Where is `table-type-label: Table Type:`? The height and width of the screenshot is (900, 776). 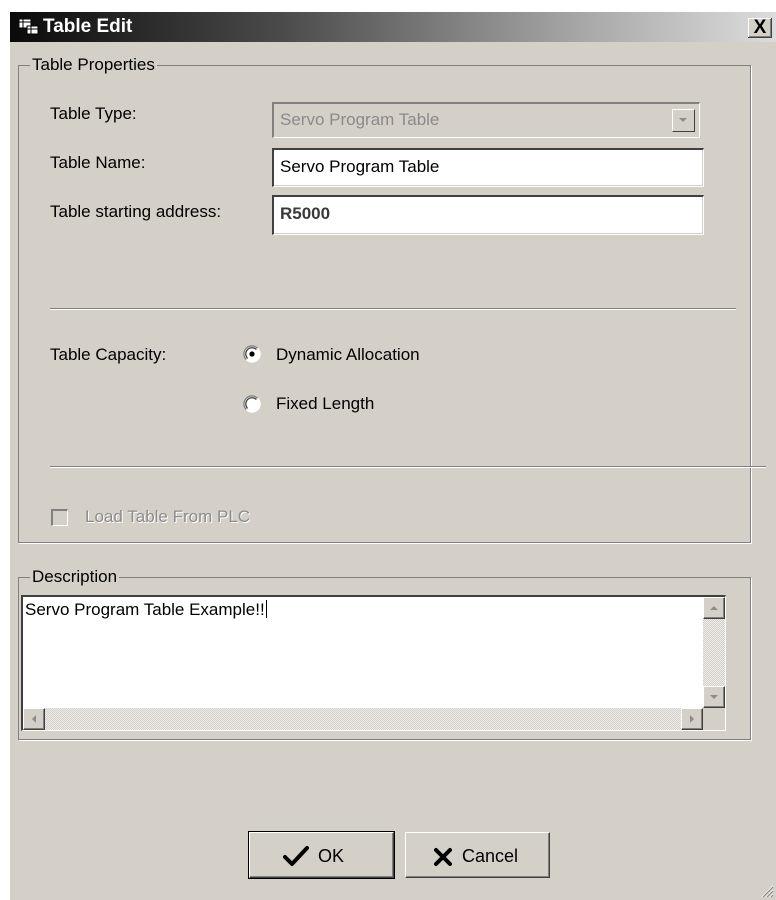
table-type-label: Table Type: is located at coordinates (93, 113).